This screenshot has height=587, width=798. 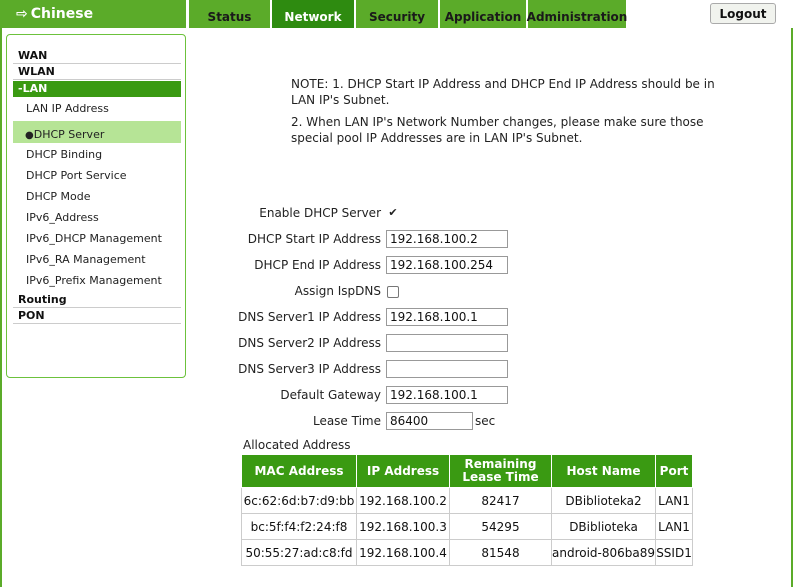 I want to click on tab-administration-label: Administration, so click(x=577, y=17).